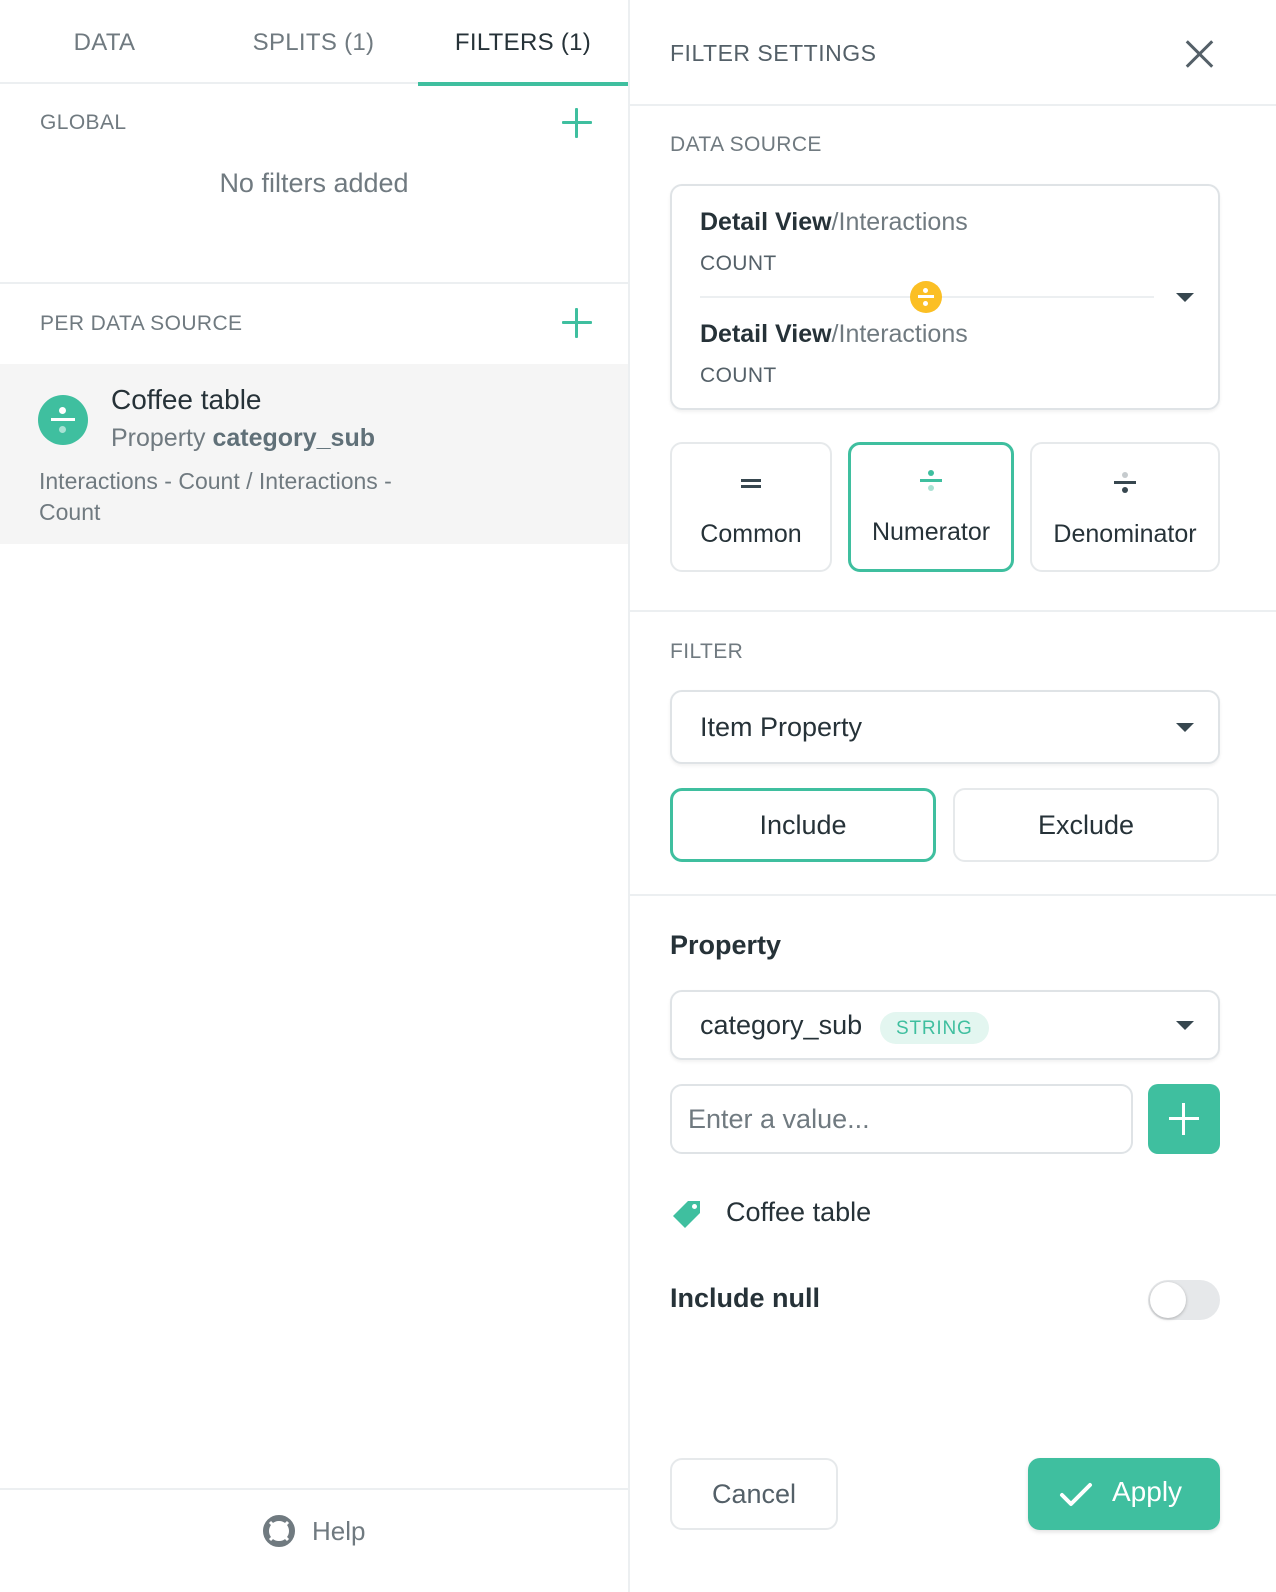 This screenshot has height=1592, width=1276. What do you see at coordinates (945, 727) in the screenshot?
I see `filter-type-select: Item Property` at bounding box center [945, 727].